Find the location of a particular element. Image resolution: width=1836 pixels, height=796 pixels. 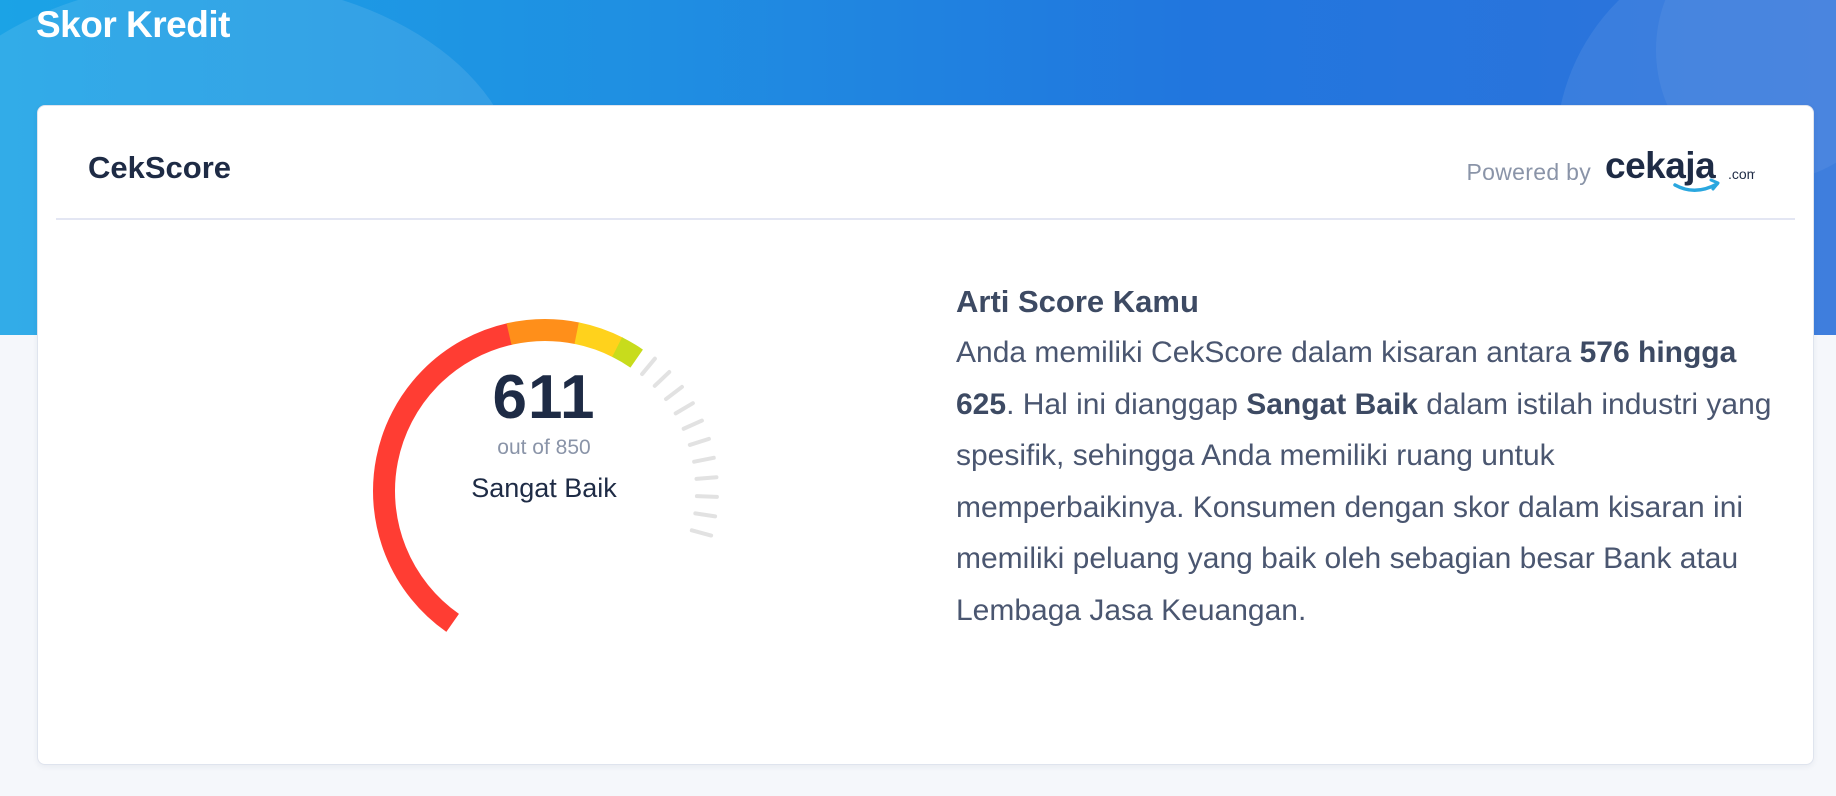

cekaja-logo-text: cekaja is located at coordinates (1660, 165).